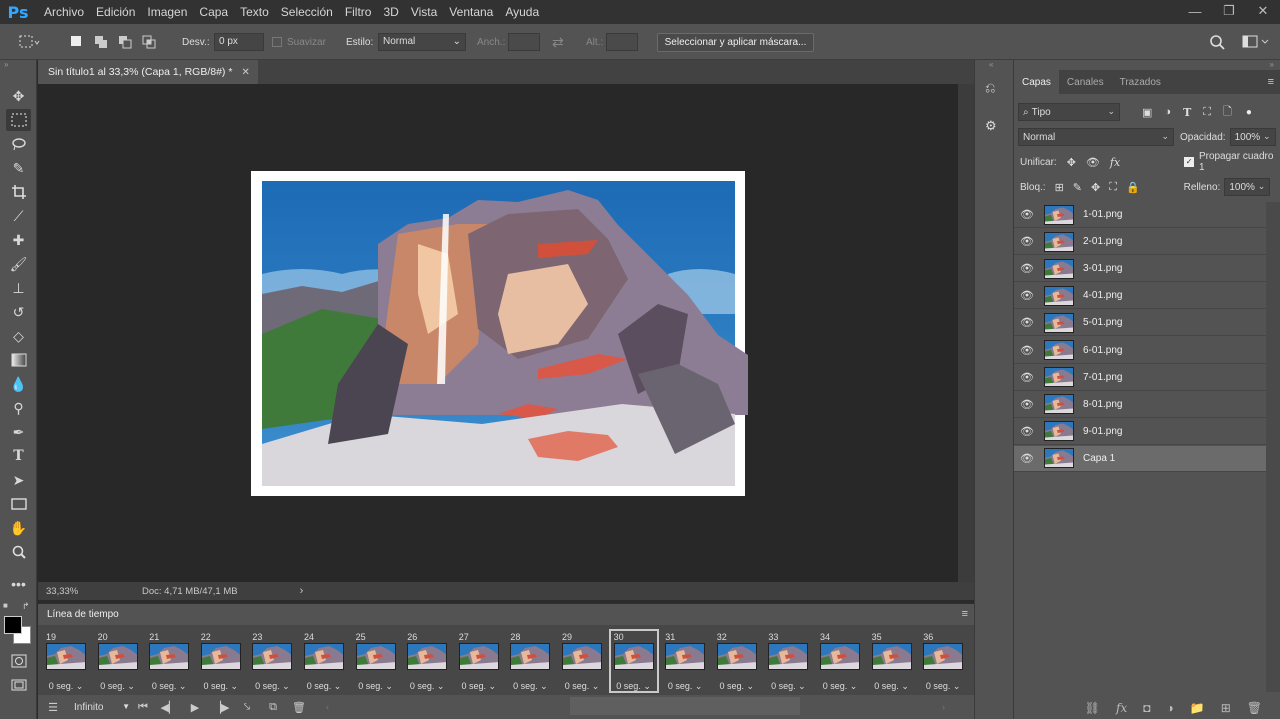 This screenshot has width=1280, height=719. I want to click on rect-marquee-tool-icon, so click(18, 120).